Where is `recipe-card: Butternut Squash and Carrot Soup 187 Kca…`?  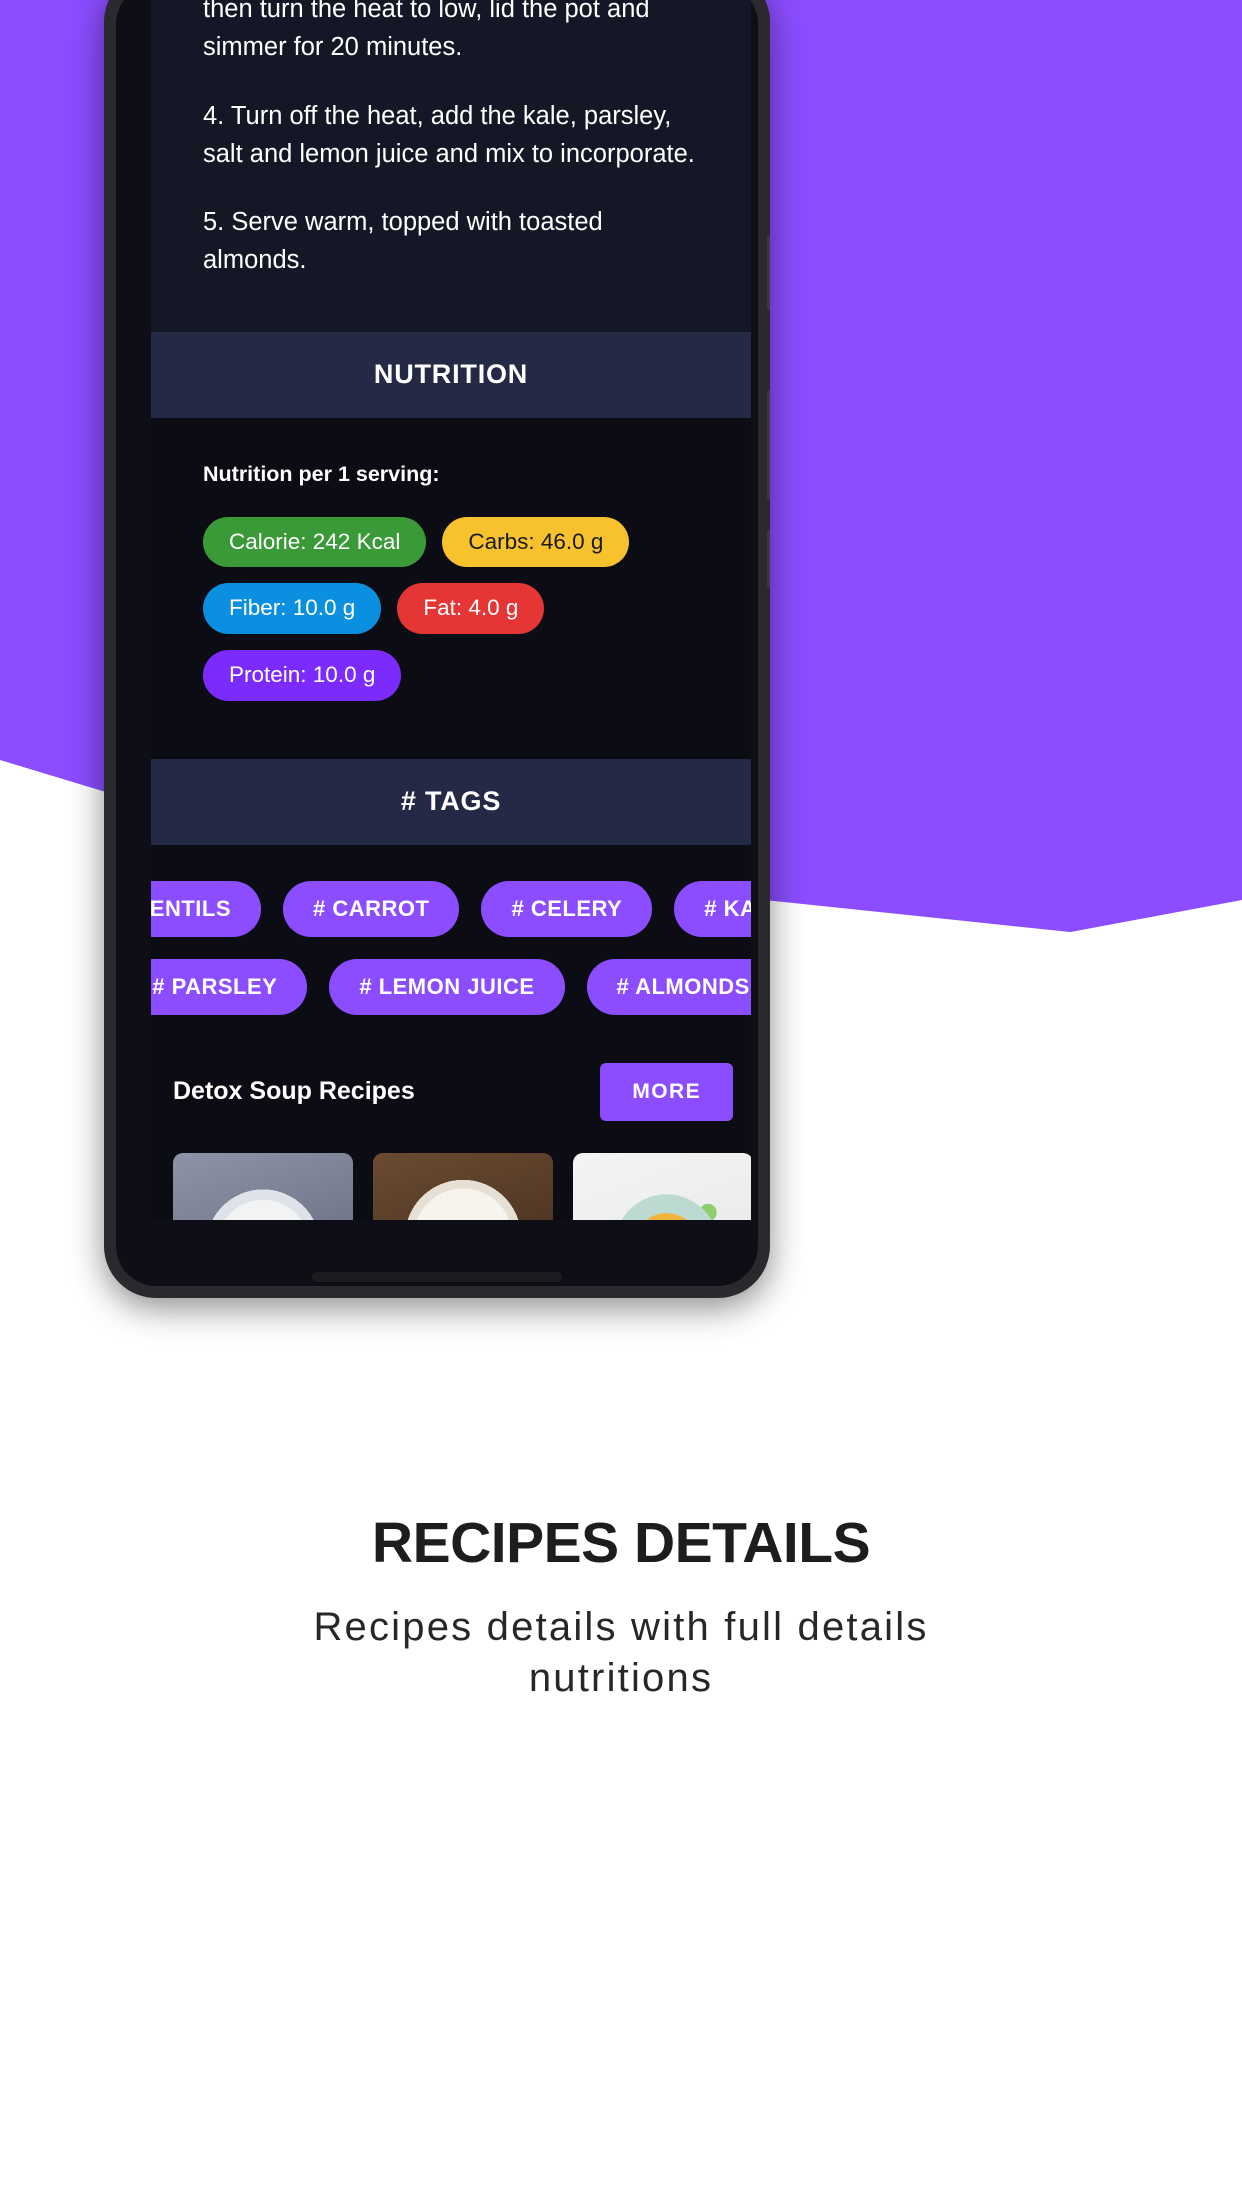
recipe-card: Butternut Squash and Carrot Soup 187 Kca… is located at coordinates (662, 1186).